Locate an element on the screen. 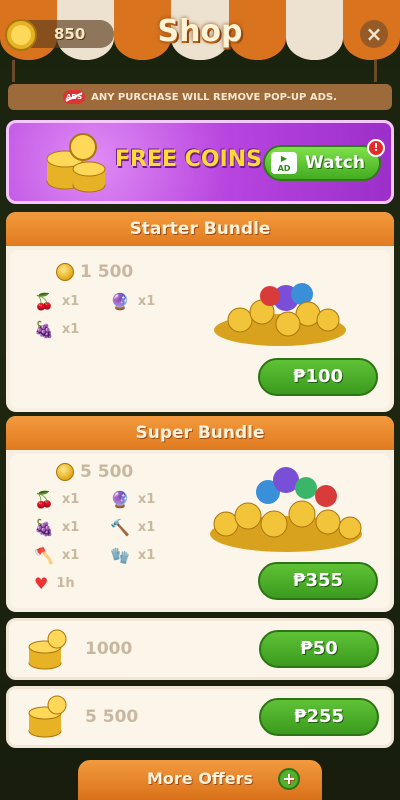  bundle-coins: 5 500 is located at coordinates (94, 472).